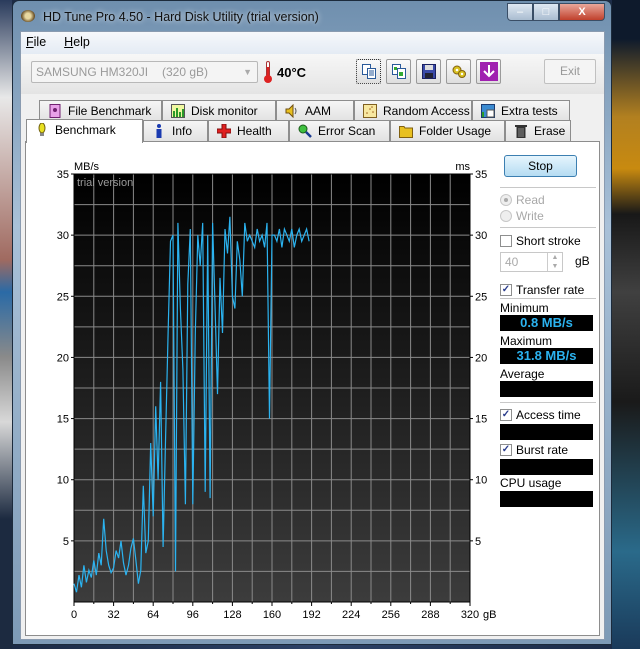 The height and width of the screenshot is (649, 640). Describe the element at coordinates (534, 450) in the screenshot. I see `burst-rate-checkbox: ✓ Burst rate` at that location.